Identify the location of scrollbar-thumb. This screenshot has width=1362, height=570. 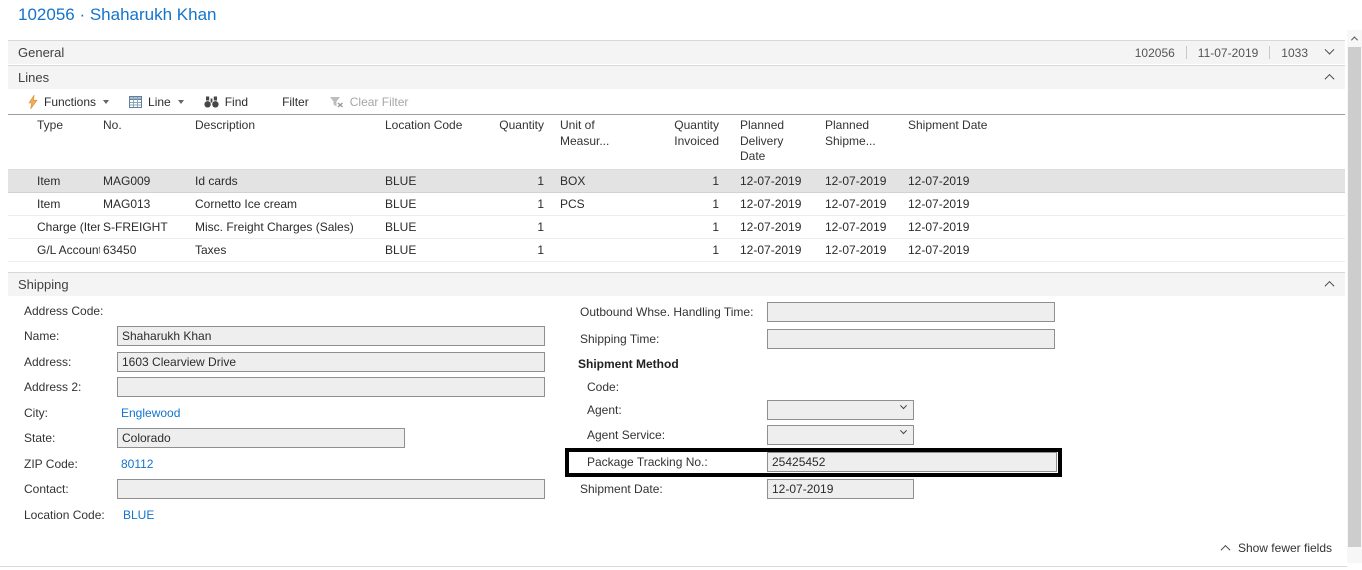
(1354, 297).